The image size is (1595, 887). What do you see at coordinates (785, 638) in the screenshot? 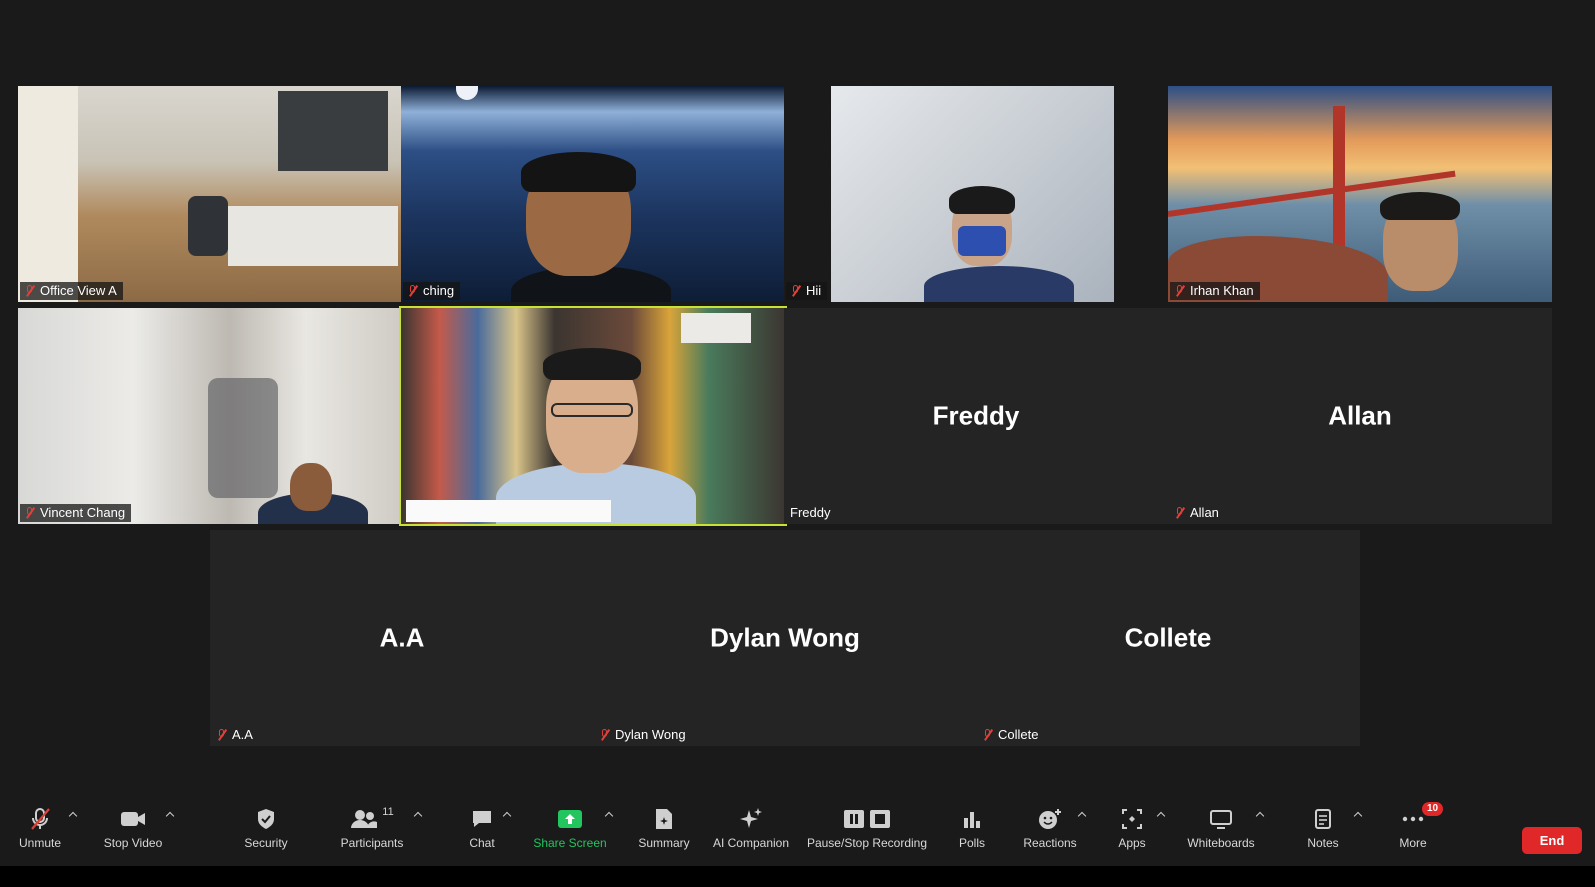
I see `video-tile-dylan-wong: Dylan Wong Dylan Wong` at bounding box center [785, 638].